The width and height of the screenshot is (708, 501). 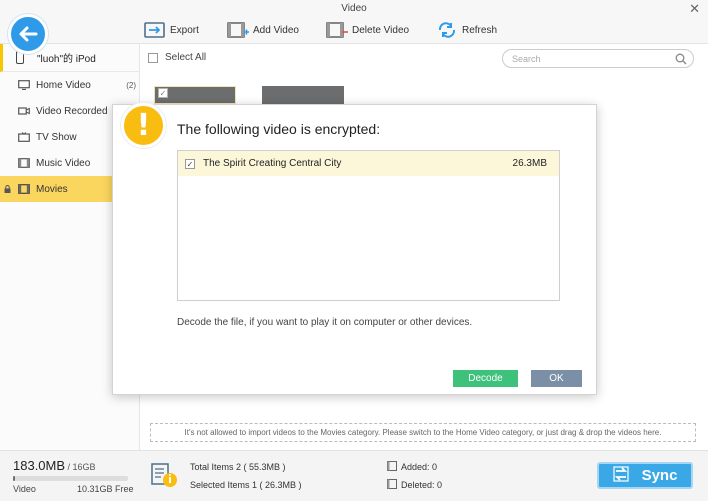 I want to click on back-arrow-icon, so click(x=28, y=34).